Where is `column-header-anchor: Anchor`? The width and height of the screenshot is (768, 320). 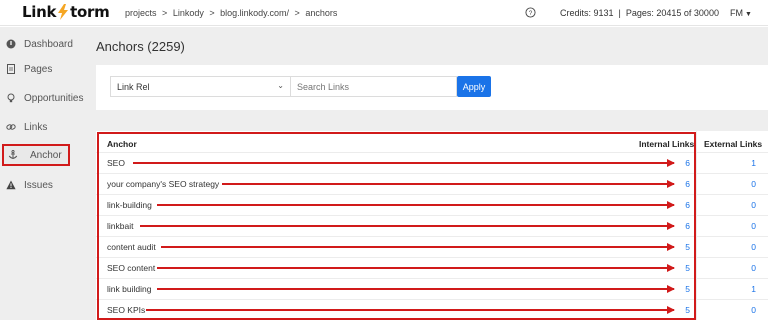
column-header-anchor: Anchor is located at coordinates (122, 144).